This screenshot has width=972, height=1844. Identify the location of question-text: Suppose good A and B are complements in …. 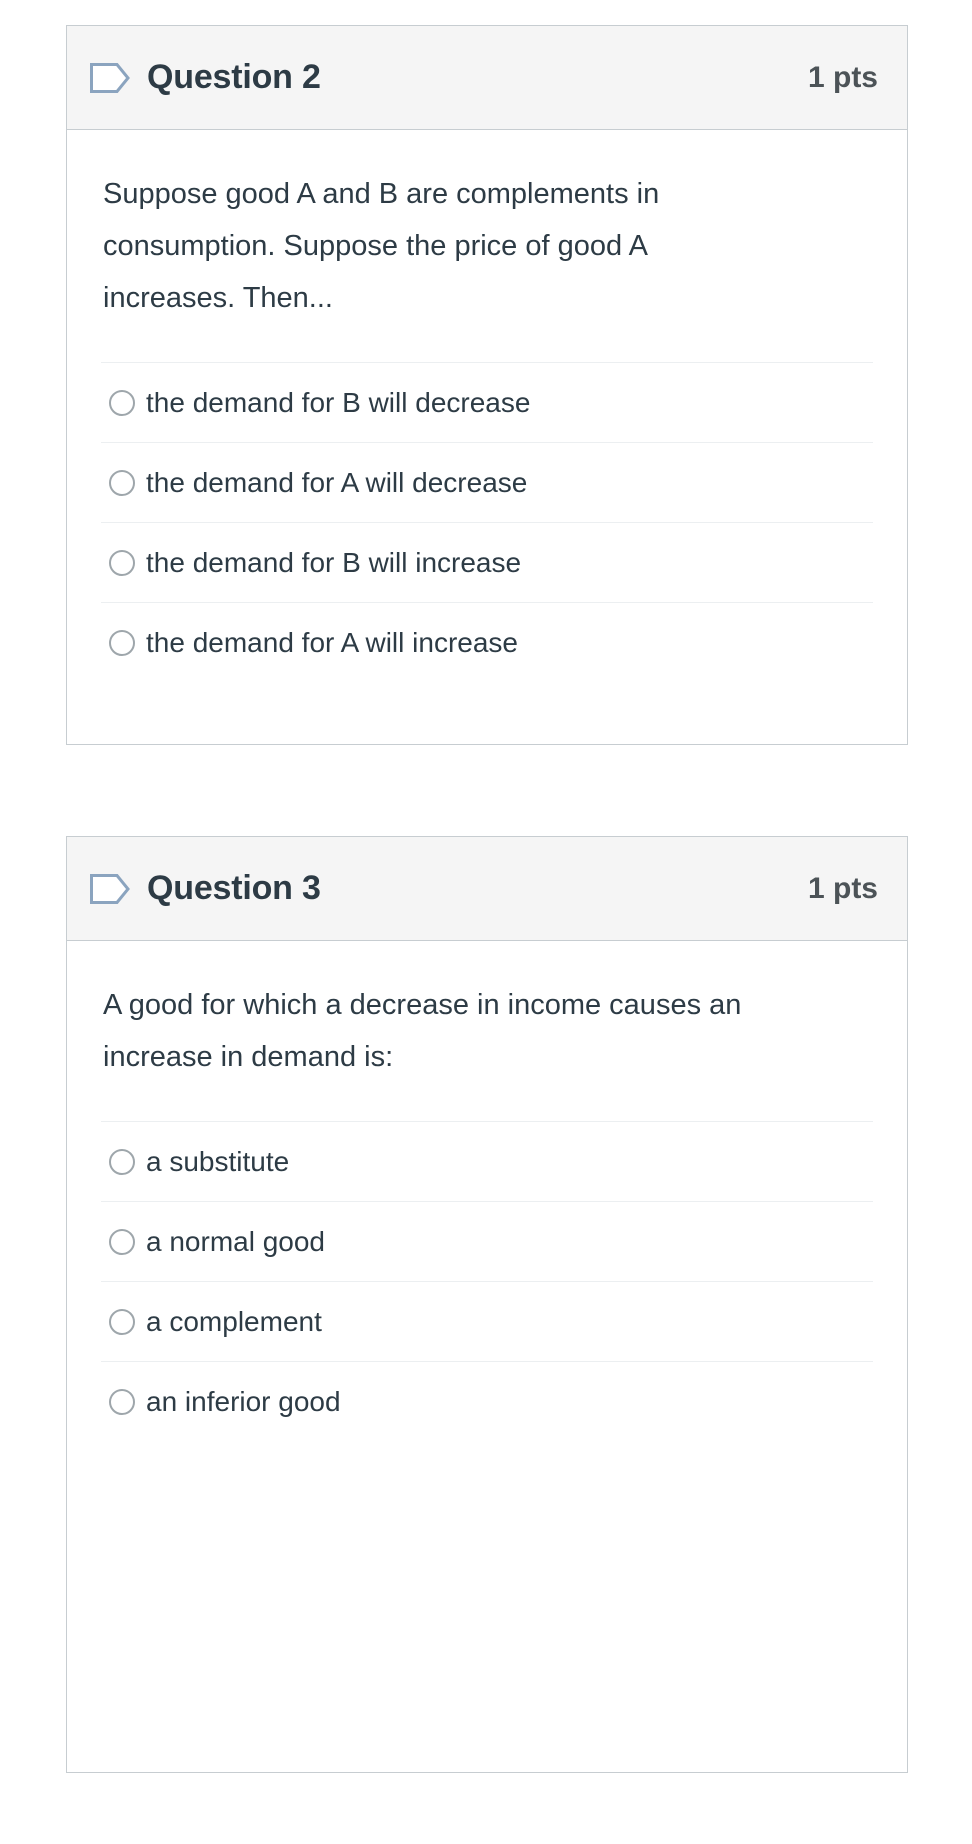
(381, 246).